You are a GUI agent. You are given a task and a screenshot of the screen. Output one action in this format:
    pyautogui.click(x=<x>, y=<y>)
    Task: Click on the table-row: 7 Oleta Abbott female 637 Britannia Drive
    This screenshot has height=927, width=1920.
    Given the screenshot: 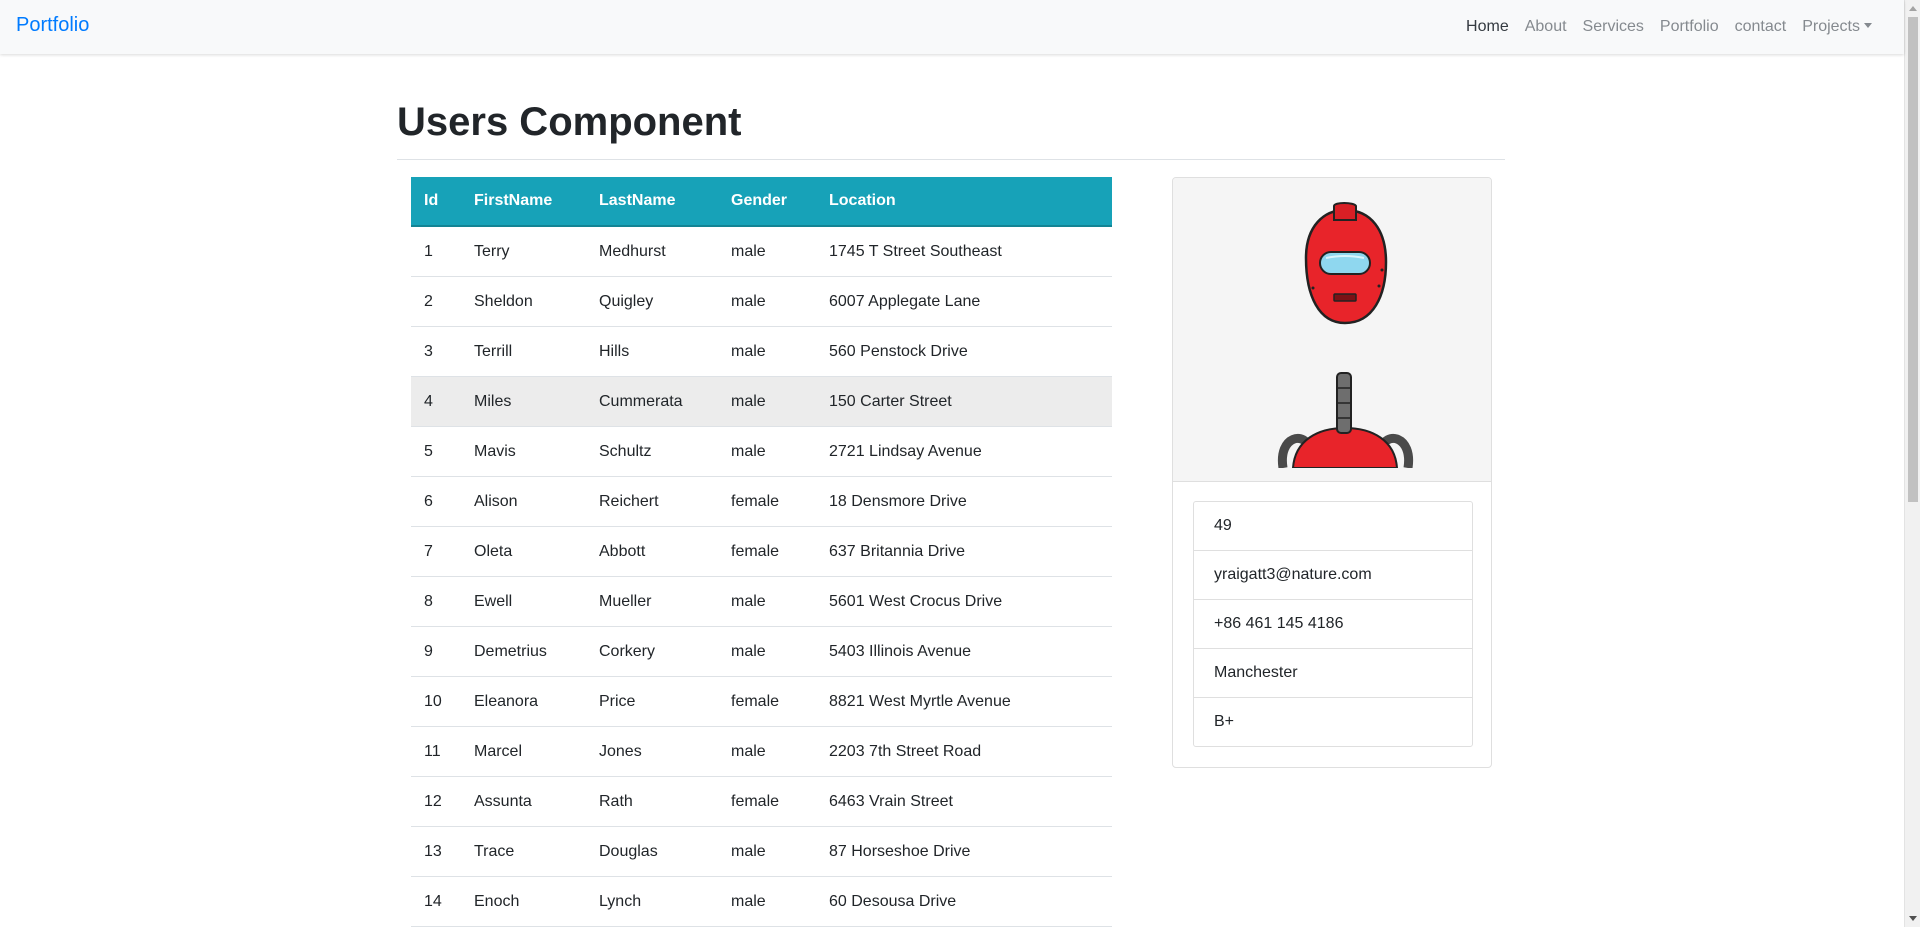 What is the action you would take?
    pyautogui.click(x=761, y=551)
    